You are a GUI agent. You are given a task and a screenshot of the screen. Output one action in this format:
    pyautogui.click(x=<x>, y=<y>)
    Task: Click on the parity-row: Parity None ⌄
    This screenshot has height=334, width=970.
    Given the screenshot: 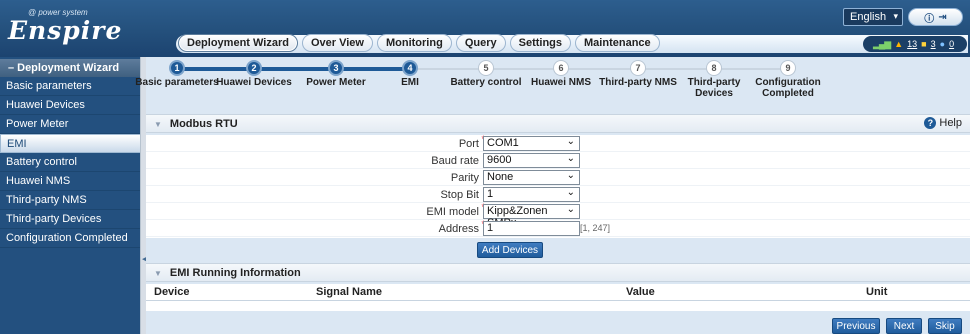 What is the action you would take?
    pyautogui.click(x=558, y=177)
    